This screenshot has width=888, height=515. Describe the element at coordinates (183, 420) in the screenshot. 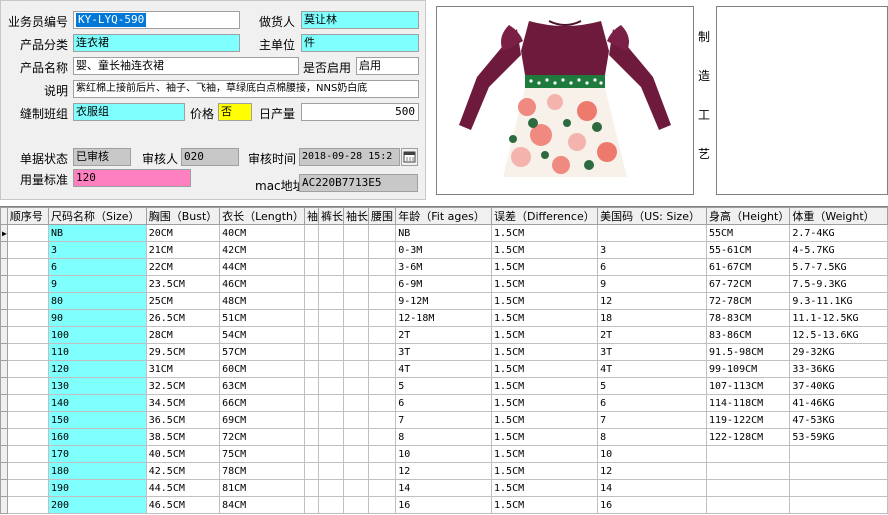

I see `cell-bust: 36.5CM` at that location.